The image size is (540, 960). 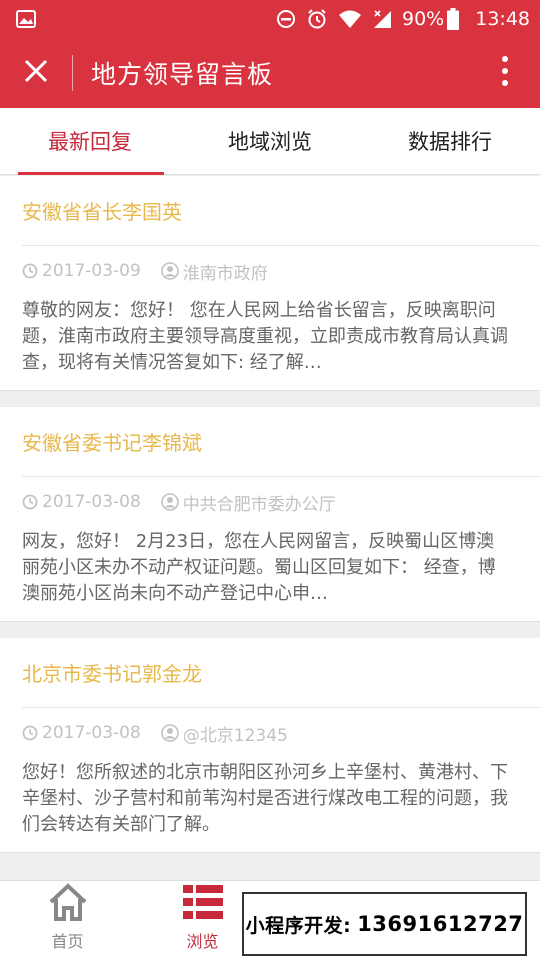 What do you see at coordinates (281, 211) in the screenshot?
I see `card-title: 安徽省省长李国英` at bounding box center [281, 211].